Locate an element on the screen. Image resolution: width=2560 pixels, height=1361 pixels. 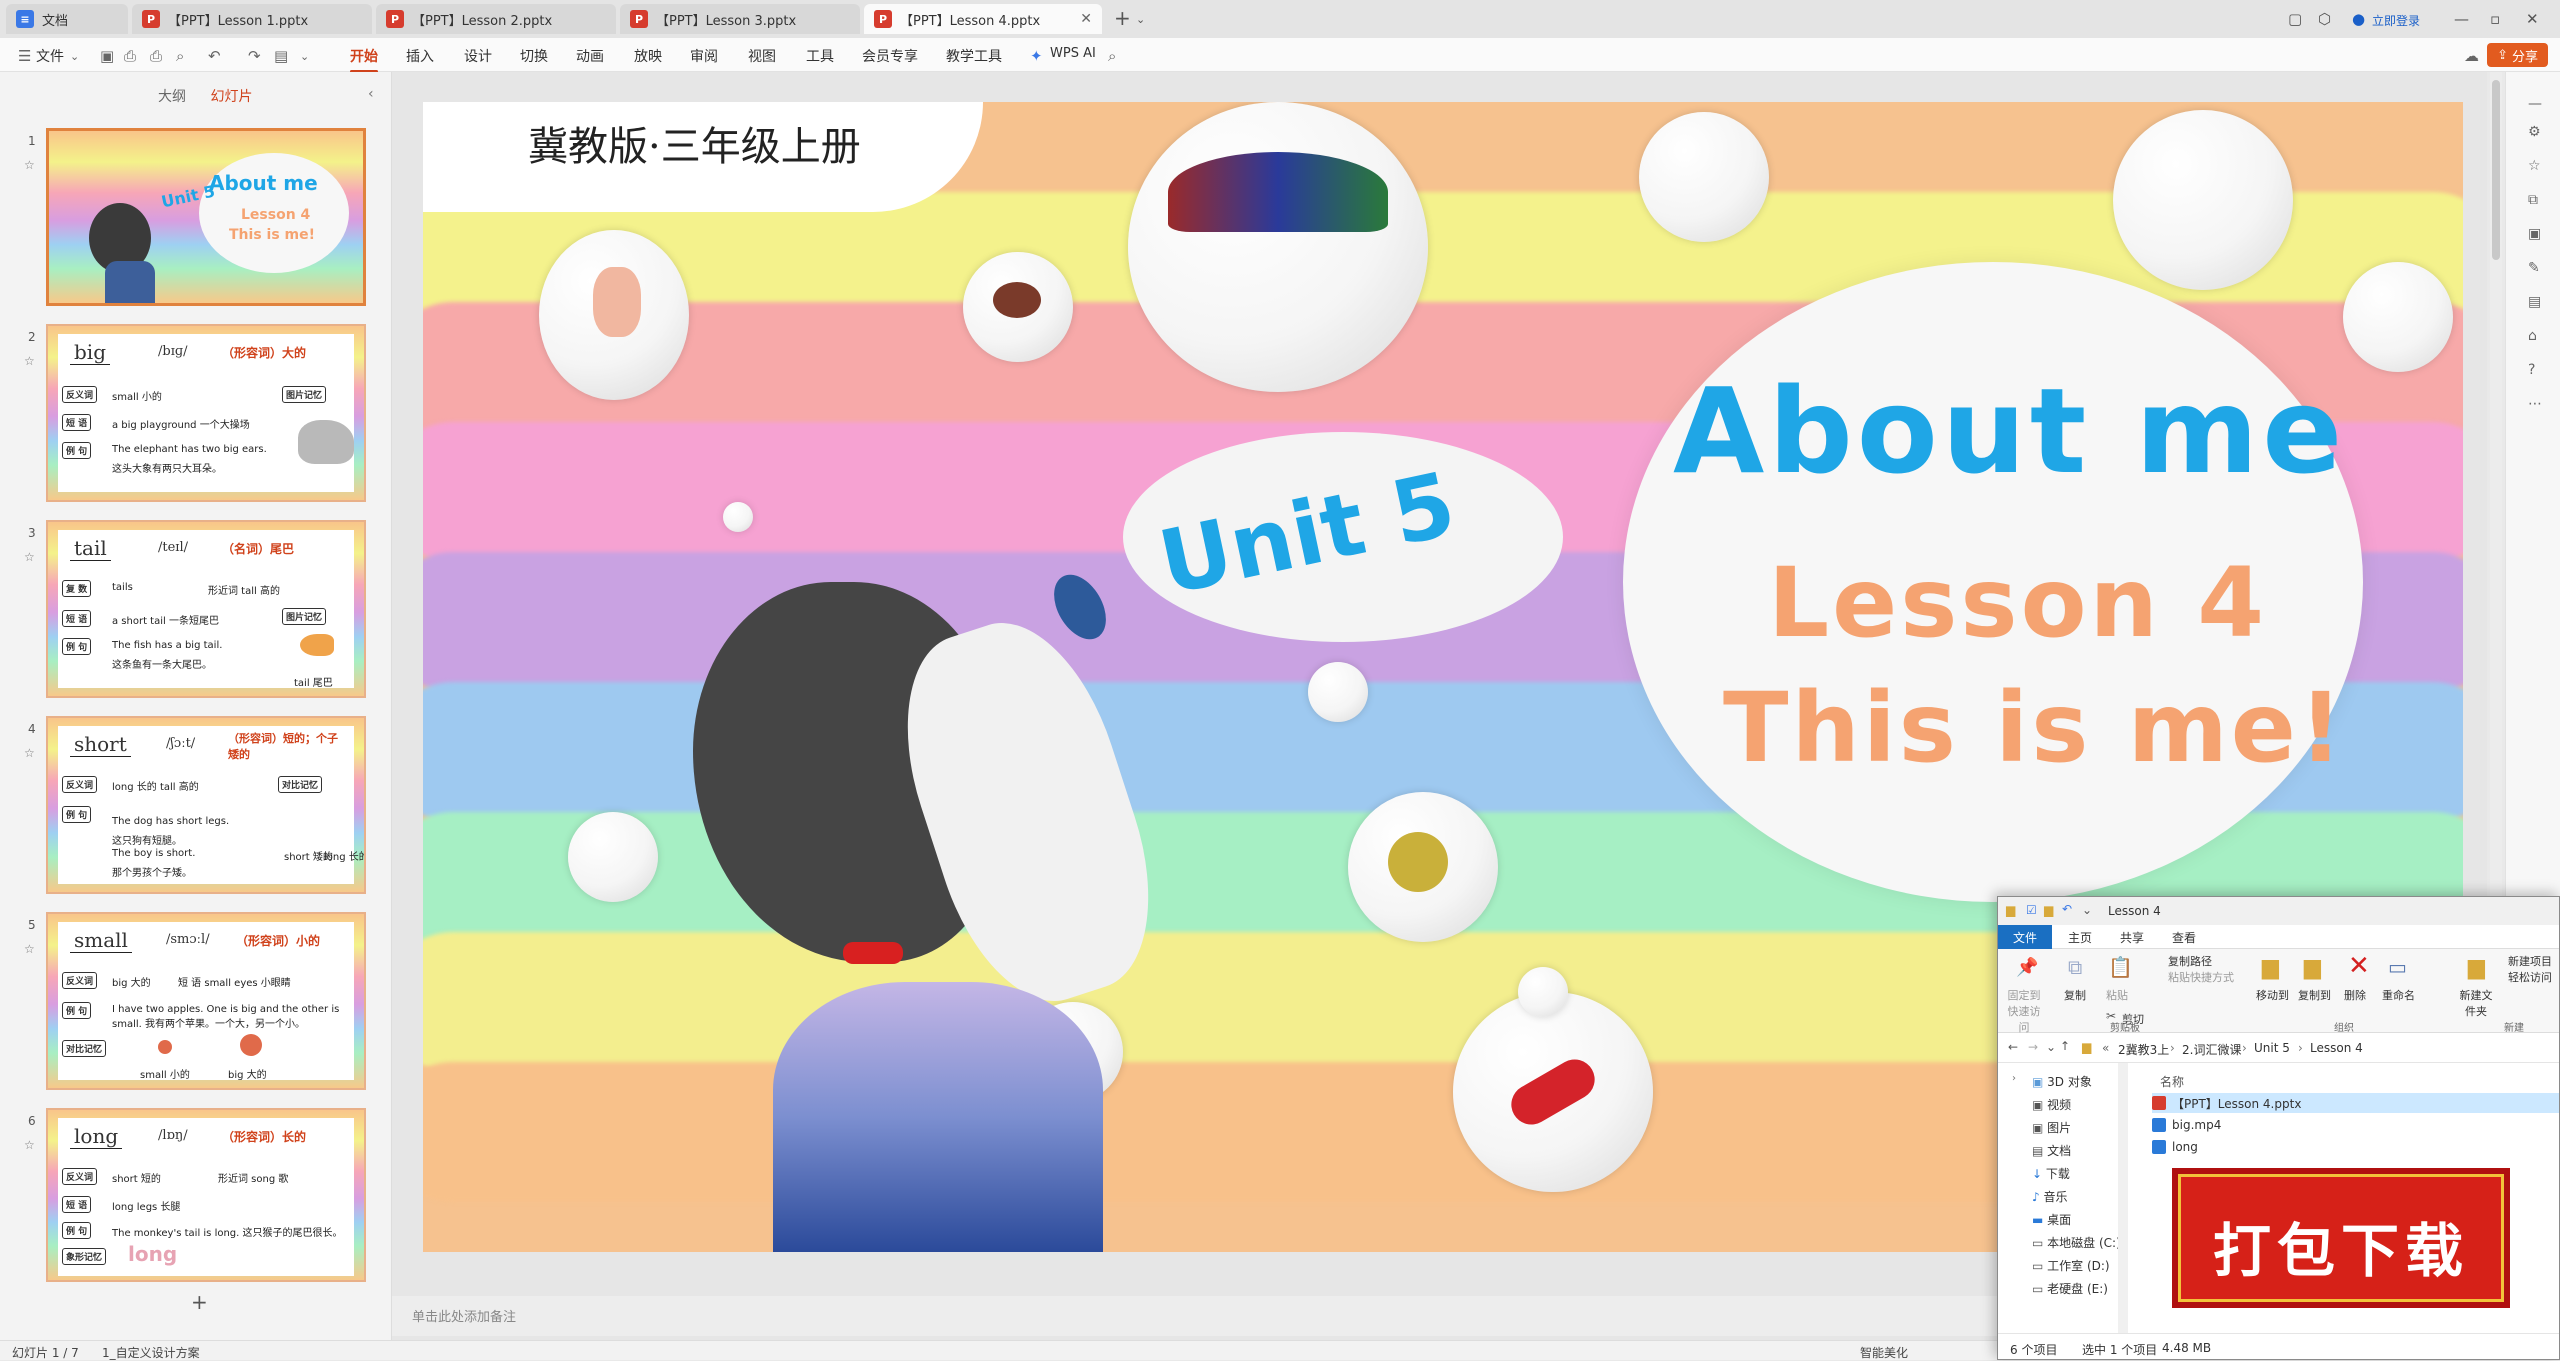
paste-shortcut-button: 粘贴快捷方式 is located at coordinates (2201, 977).